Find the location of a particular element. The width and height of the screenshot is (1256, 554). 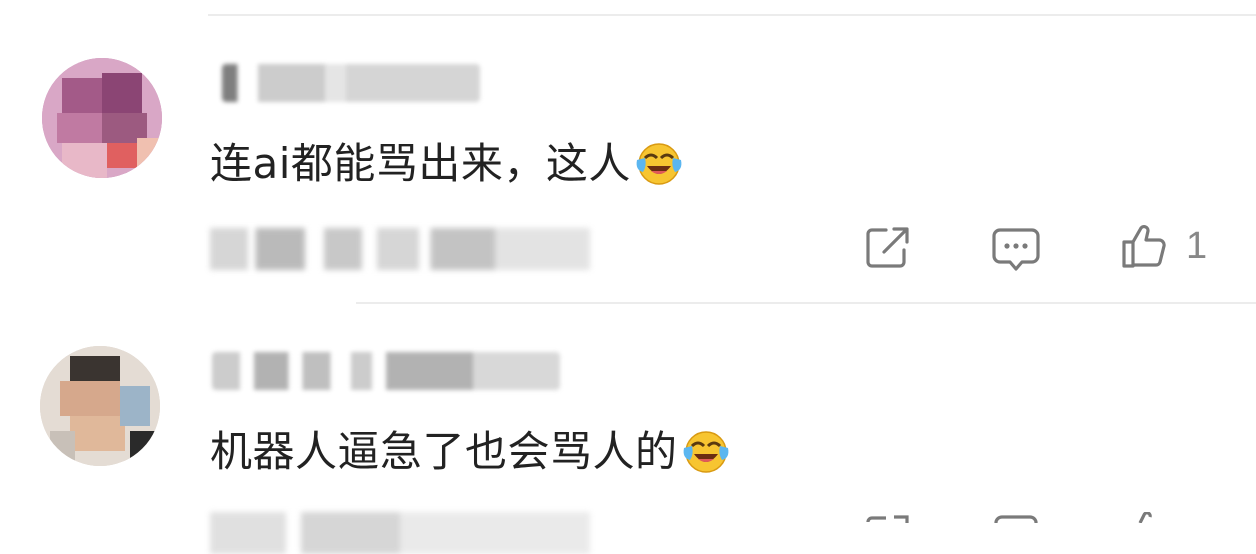

comment-text-content: 机器人逼急了也会骂人的 is located at coordinates (444, 451).